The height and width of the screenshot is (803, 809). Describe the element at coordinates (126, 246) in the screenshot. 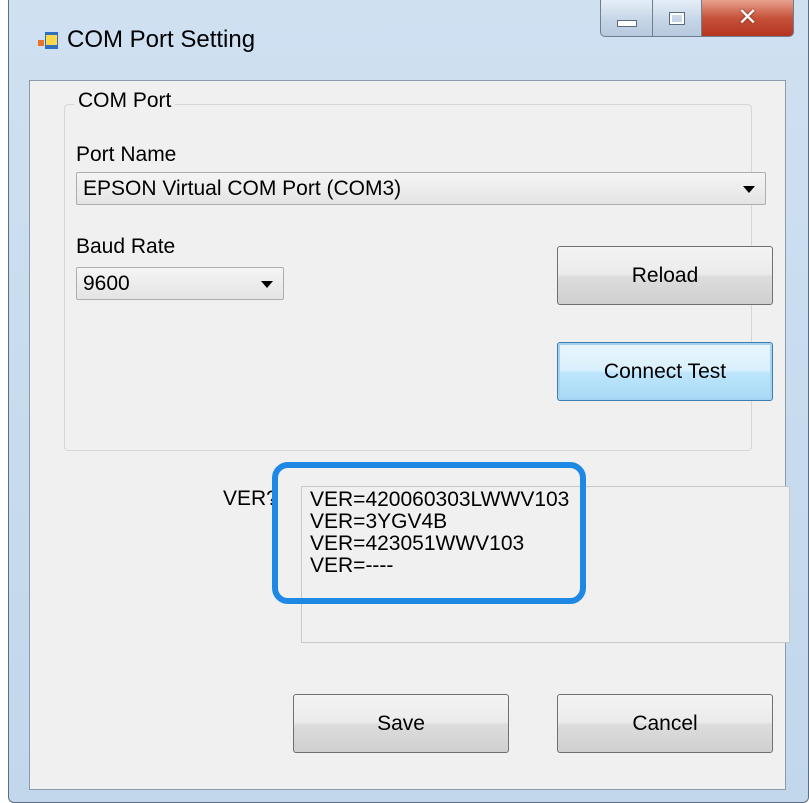

I see `baud-rate-label: Baud Rate` at that location.